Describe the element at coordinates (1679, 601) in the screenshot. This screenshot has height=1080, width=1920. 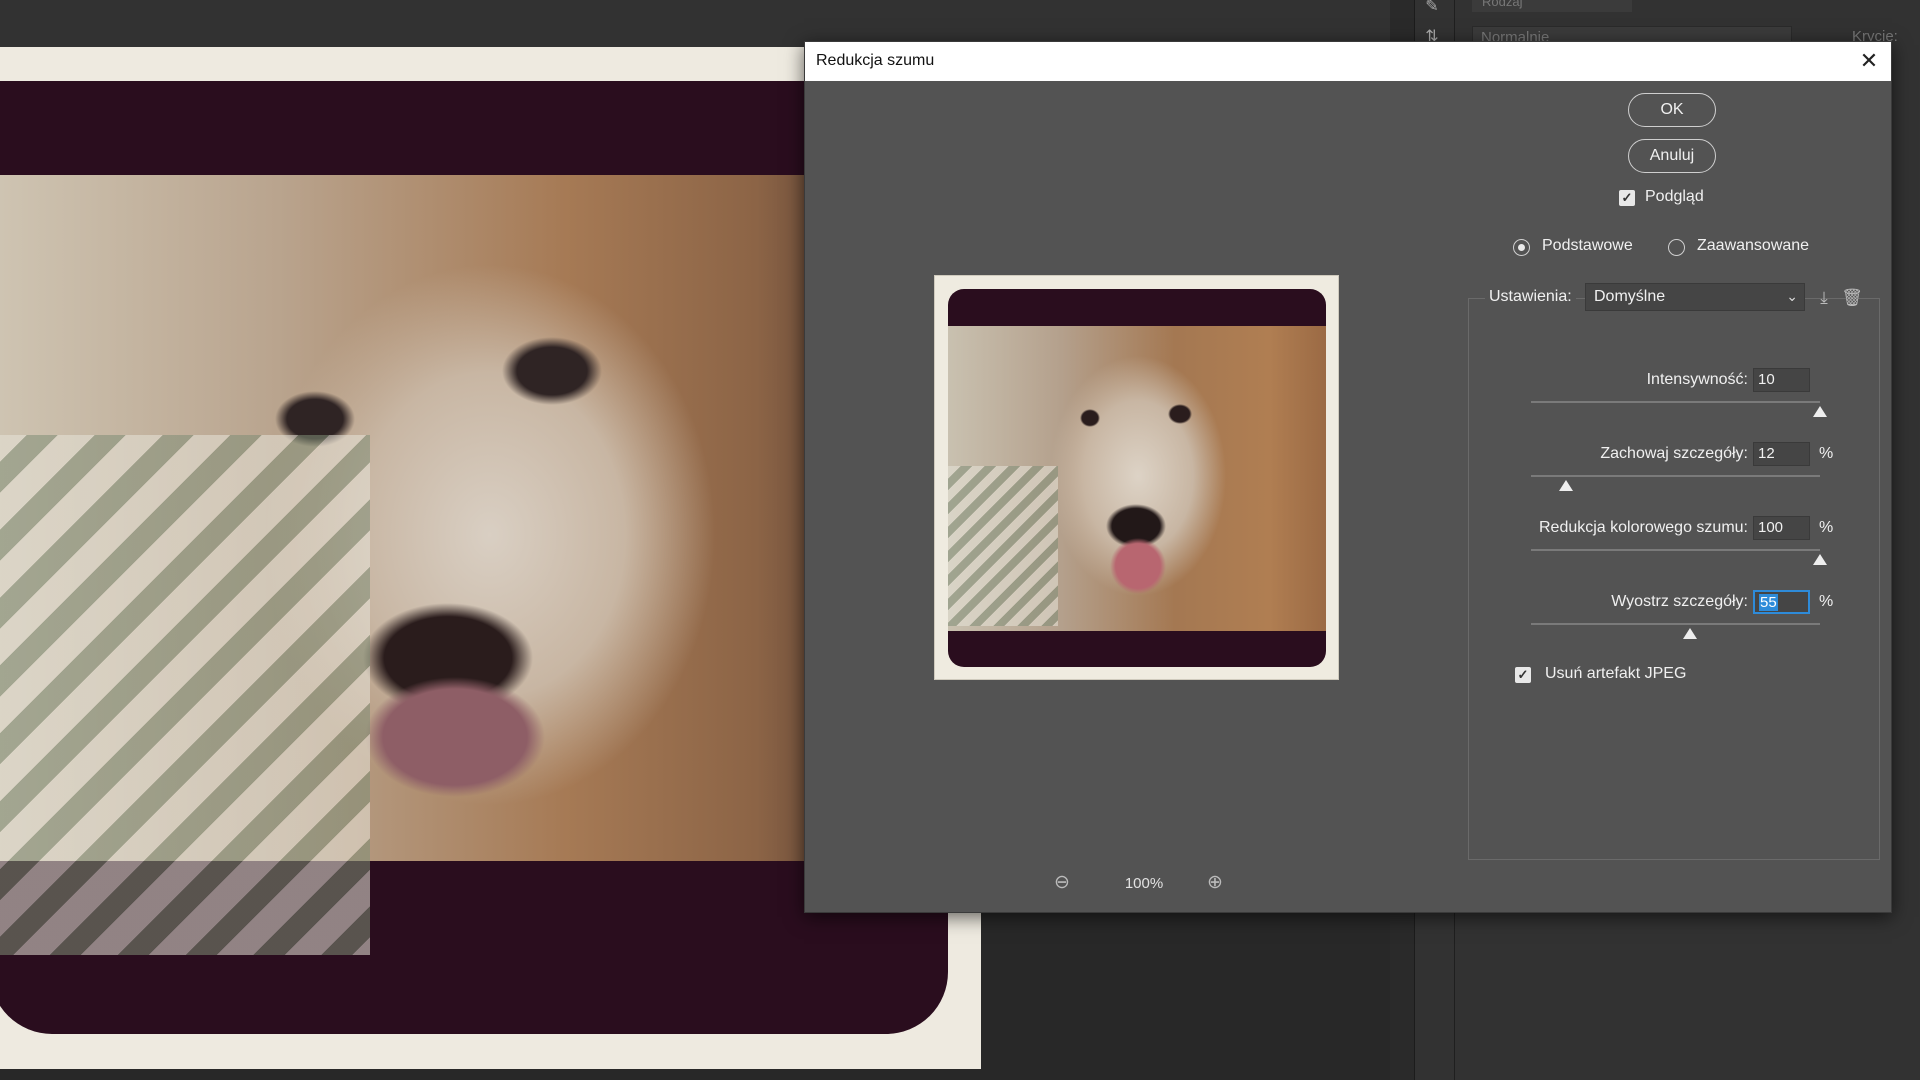
I see `sharpen-details-label: Wyostrz szczegóły:` at that location.